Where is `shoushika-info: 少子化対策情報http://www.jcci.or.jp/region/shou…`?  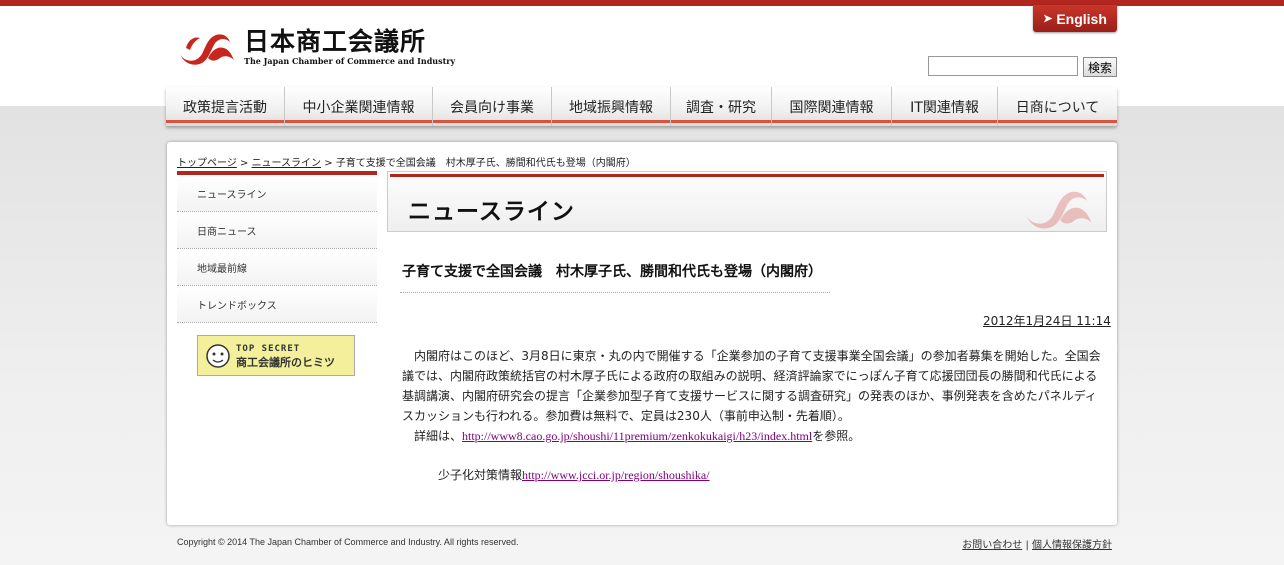 shoushika-info: 少子化対策情報http://www.jcci.or.jp/region/shou… is located at coordinates (574, 474).